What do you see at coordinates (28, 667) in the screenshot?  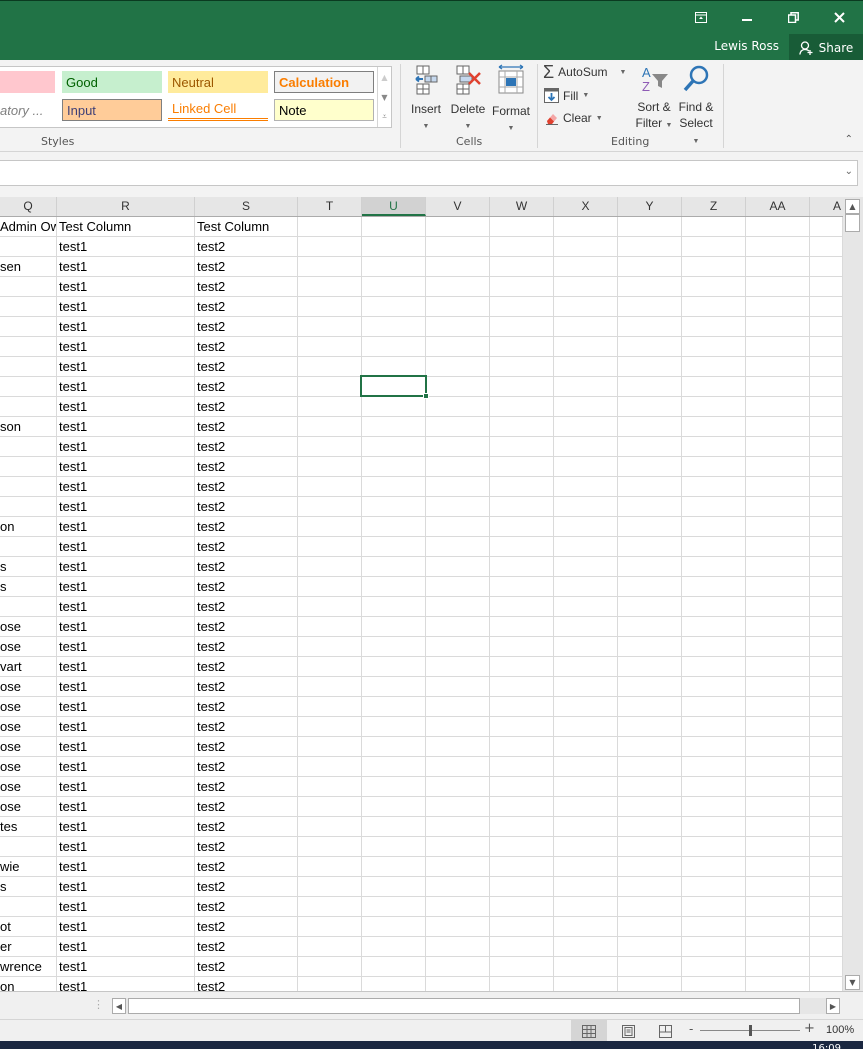 I see `cell-q: vart` at bounding box center [28, 667].